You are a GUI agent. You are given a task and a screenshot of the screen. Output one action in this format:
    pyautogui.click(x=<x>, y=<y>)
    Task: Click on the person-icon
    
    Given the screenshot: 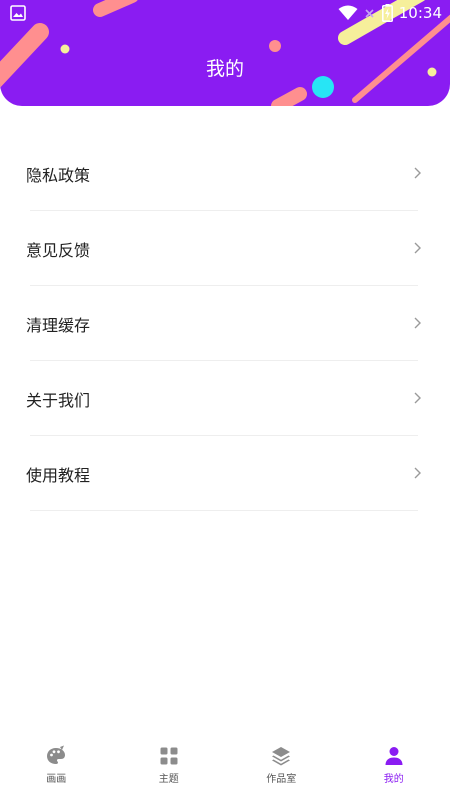 What is the action you would take?
    pyautogui.click(x=394, y=756)
    